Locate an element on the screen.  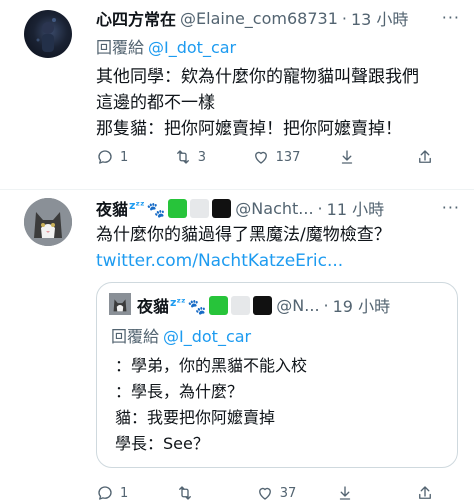
quoted-tweet-text: ：學弟，你的黑貓不能入校 ：學長，為什麼？ 貓：我要把你阿嬤賣掉 學長：See？ is located at coordinates (211, 405).